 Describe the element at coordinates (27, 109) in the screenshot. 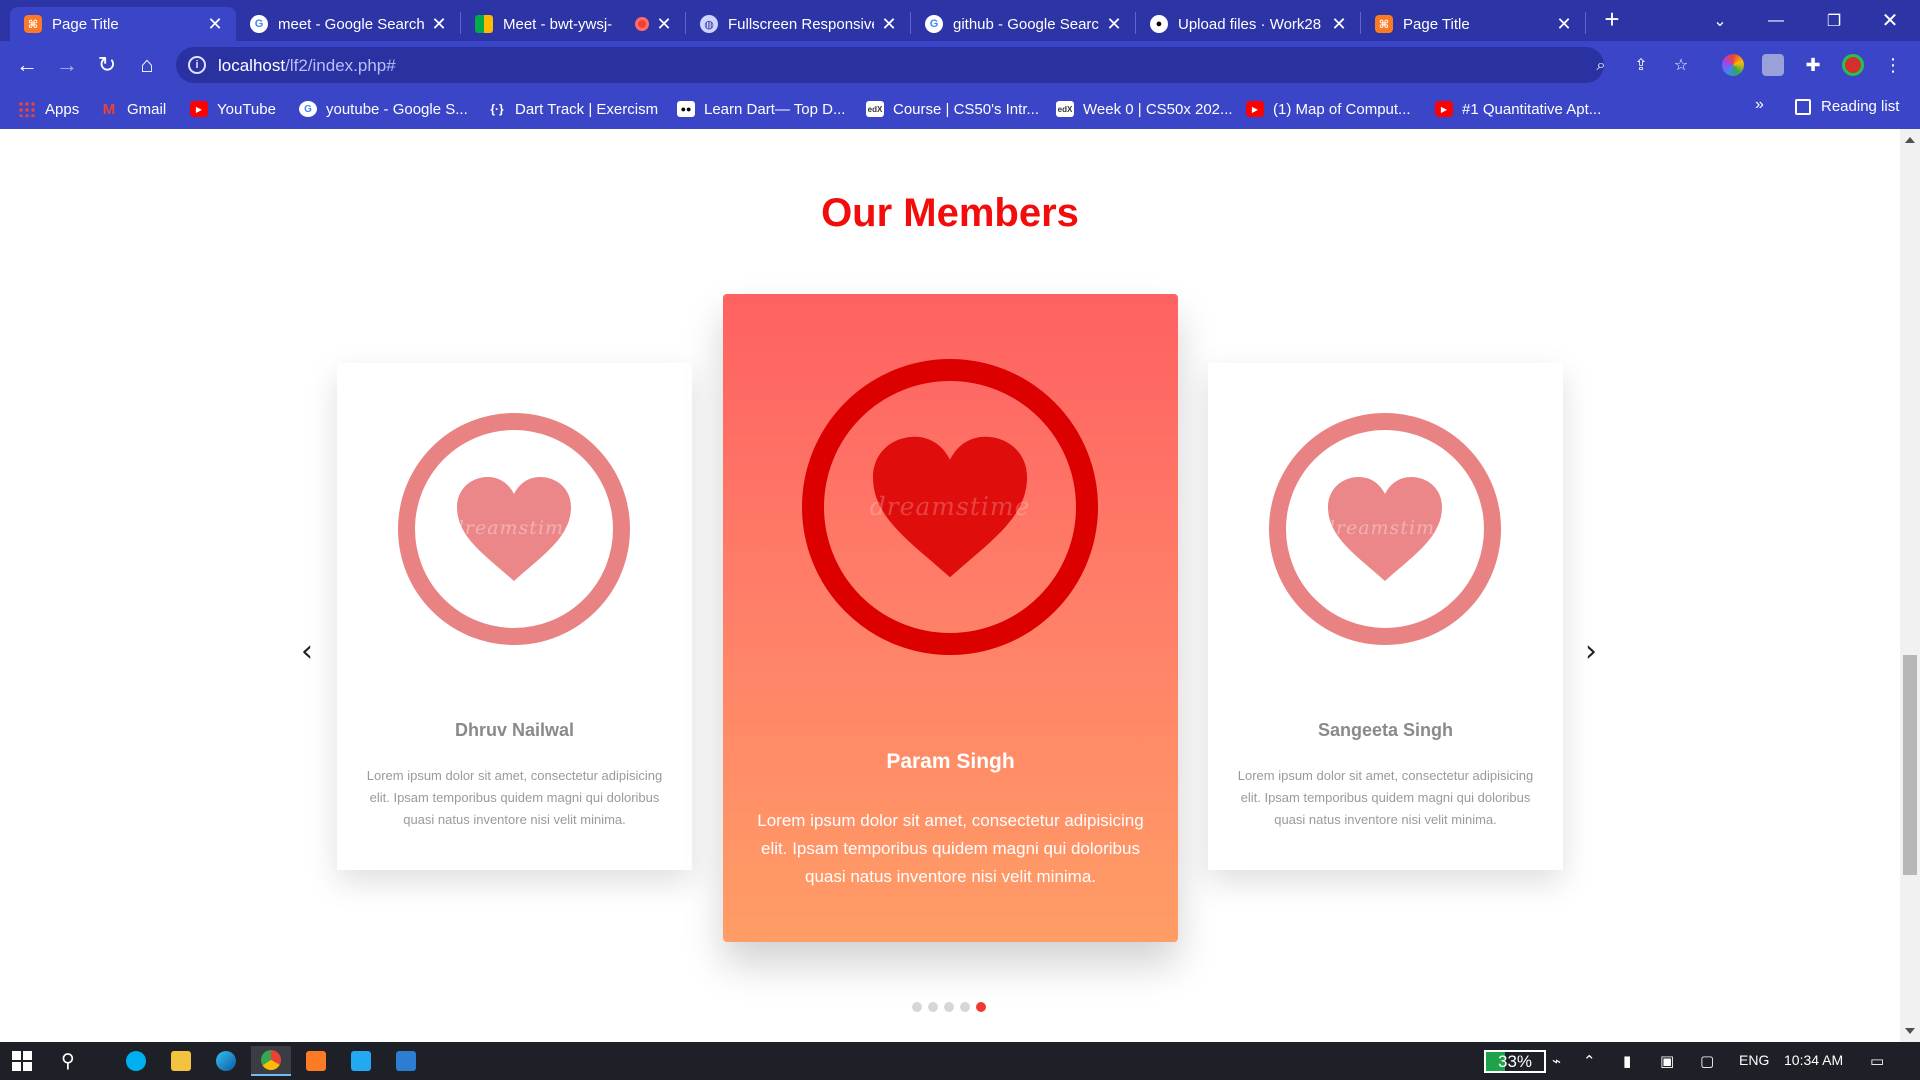

I see `apps-grid-icon` at that location.